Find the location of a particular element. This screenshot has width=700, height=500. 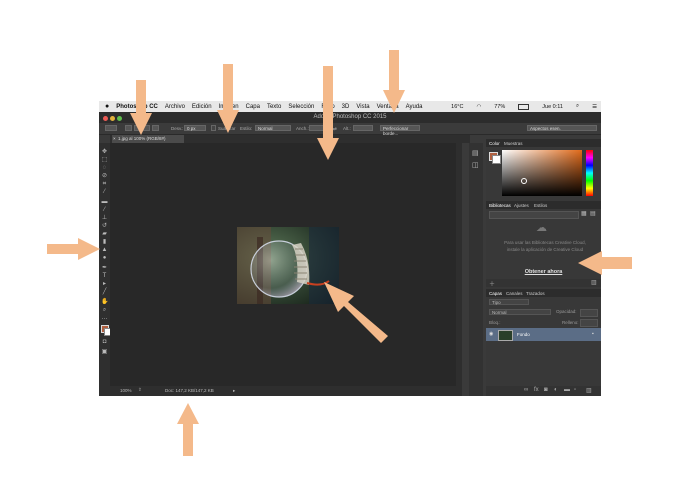

layer-kind-filter: Tipo is located at coordinates (509, 302).